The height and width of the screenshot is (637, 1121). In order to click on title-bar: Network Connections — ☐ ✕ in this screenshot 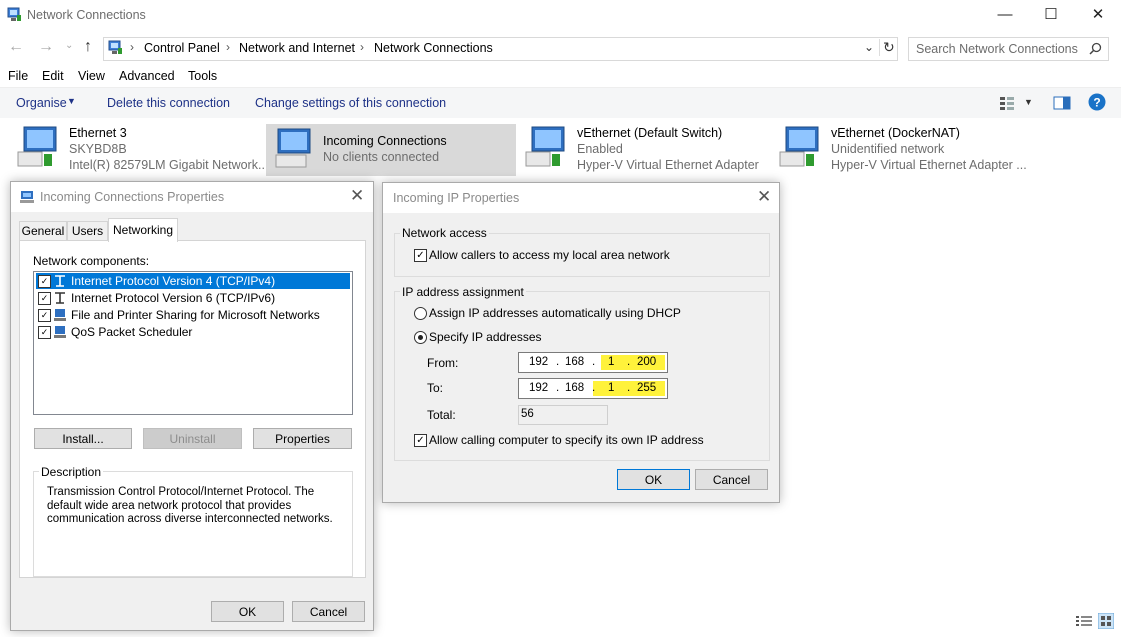, I will do `click(560, 16)`.